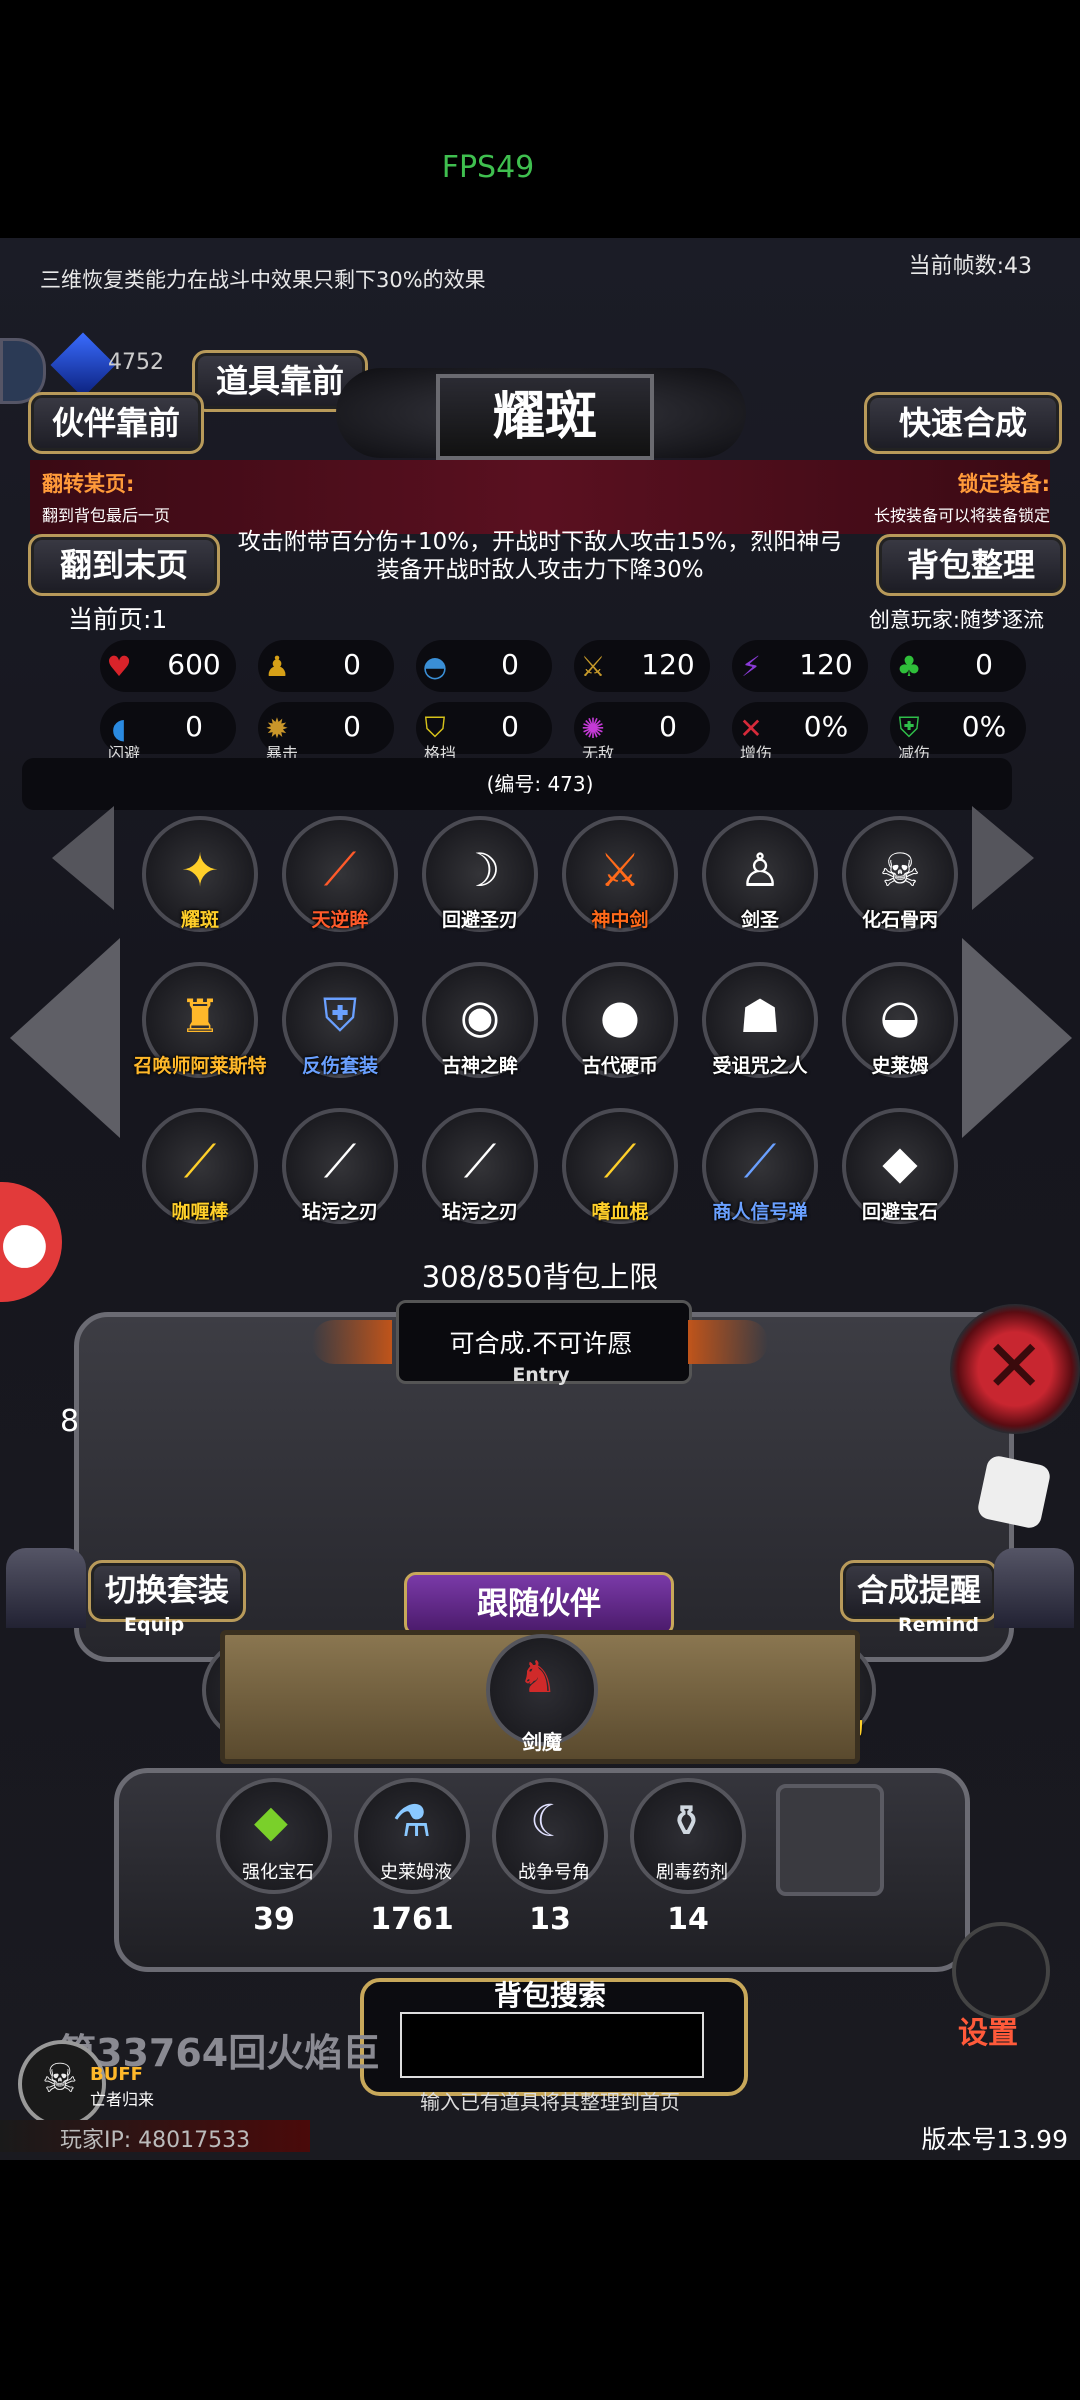 This screenshot has width=1080, height=2400. What do you see at coordinates (970, 266) in the screenshot?
I see `frame-count: 当前帧数:43` at bounding box center [970, 266].